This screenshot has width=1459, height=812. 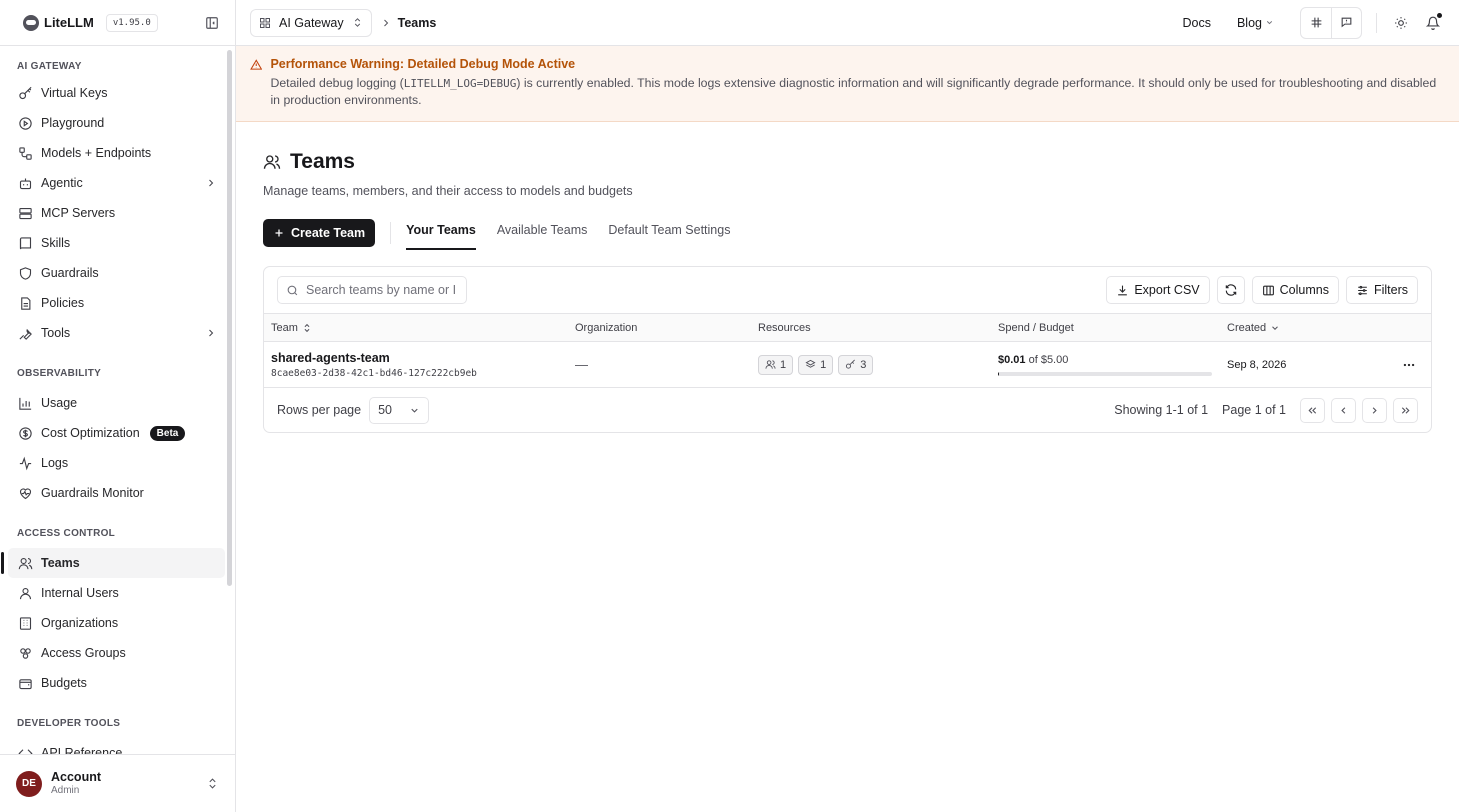 What do you see at coordinates (56, 333) in the screenshot?
I see `sidebar-item-label: Tools` at bounding box center [56, 333].